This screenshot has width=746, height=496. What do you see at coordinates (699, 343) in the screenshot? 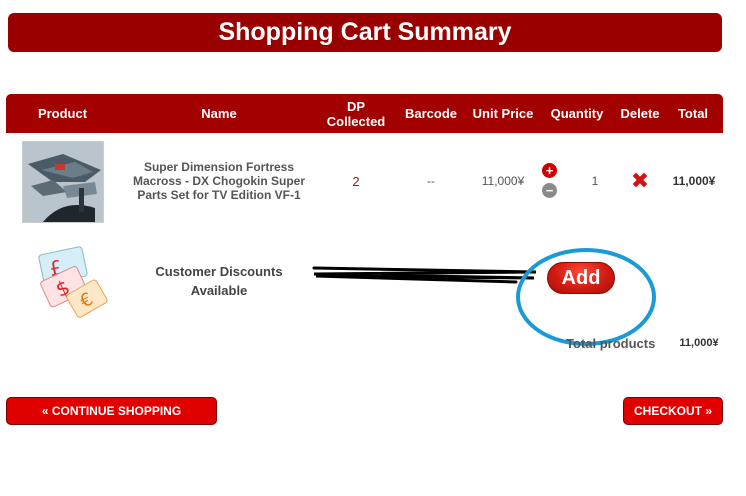
I see `total-products-value: 11,000¥` at bounding box center [699, 343].